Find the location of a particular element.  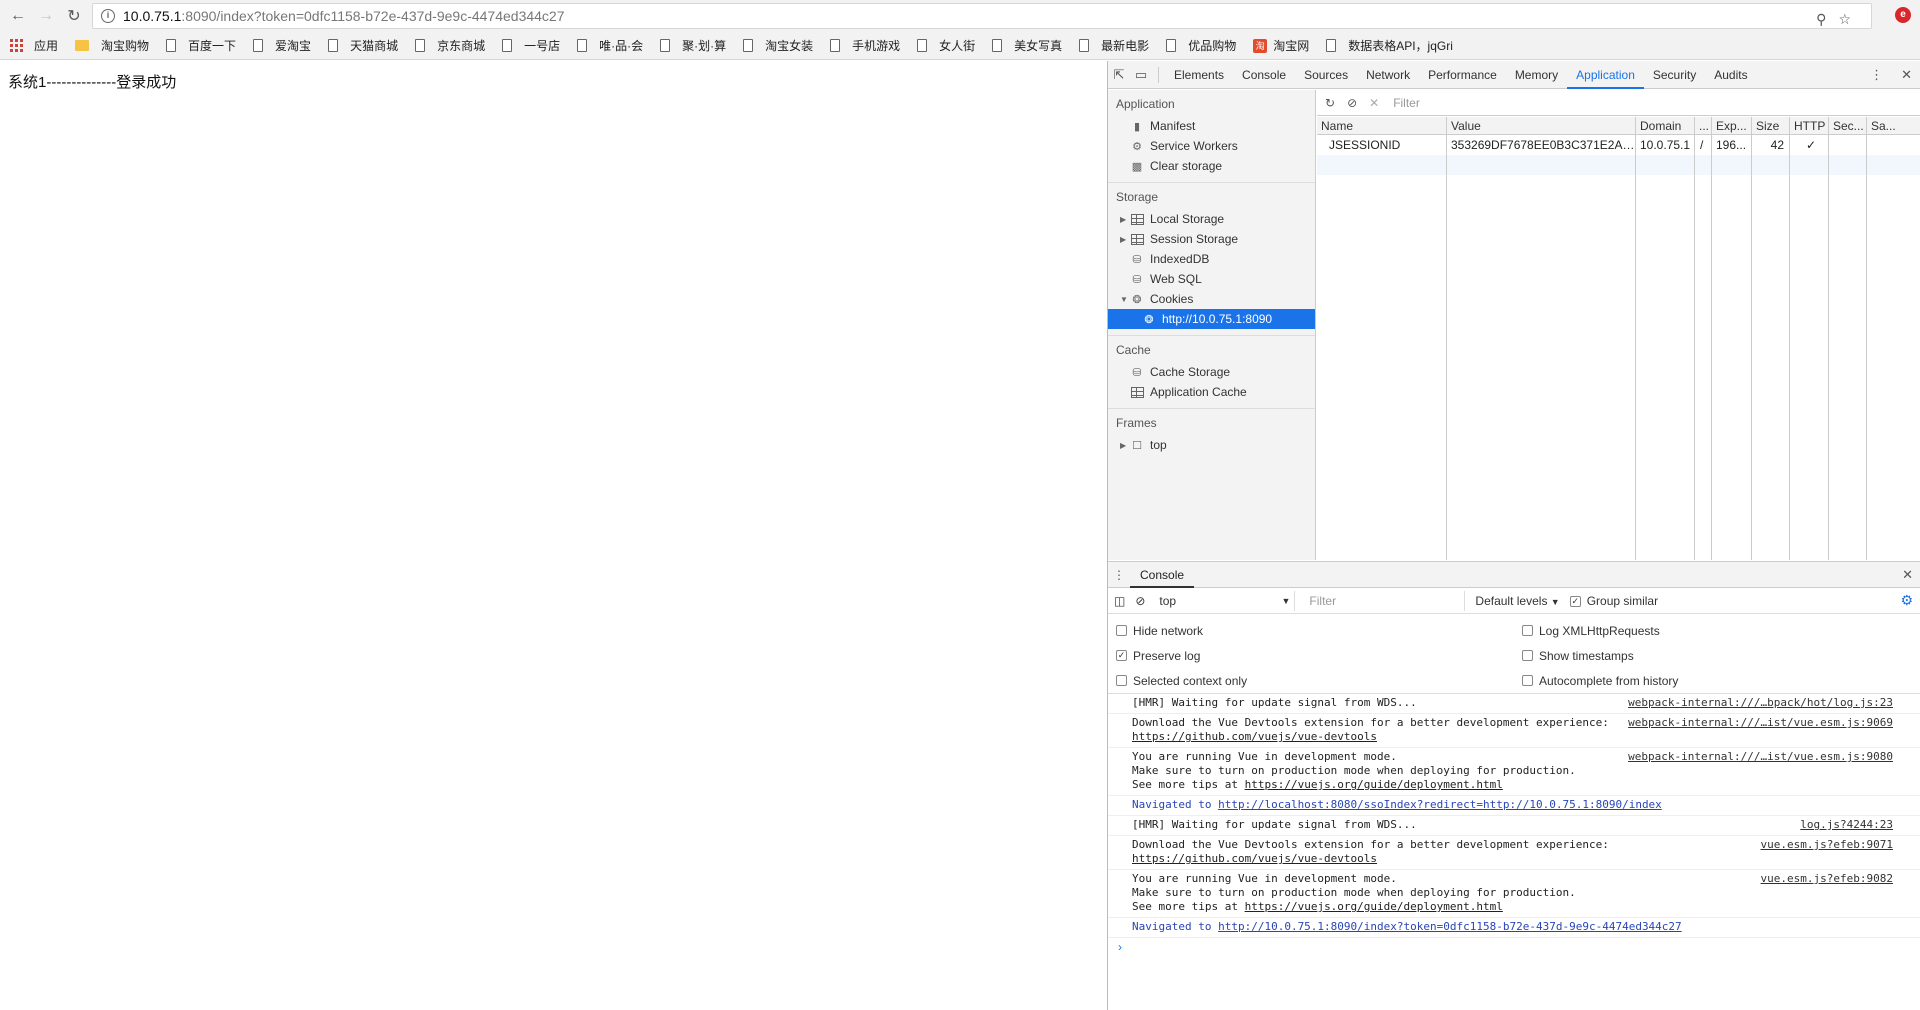

extension-icon: e is located at coordinates (1903, 15).